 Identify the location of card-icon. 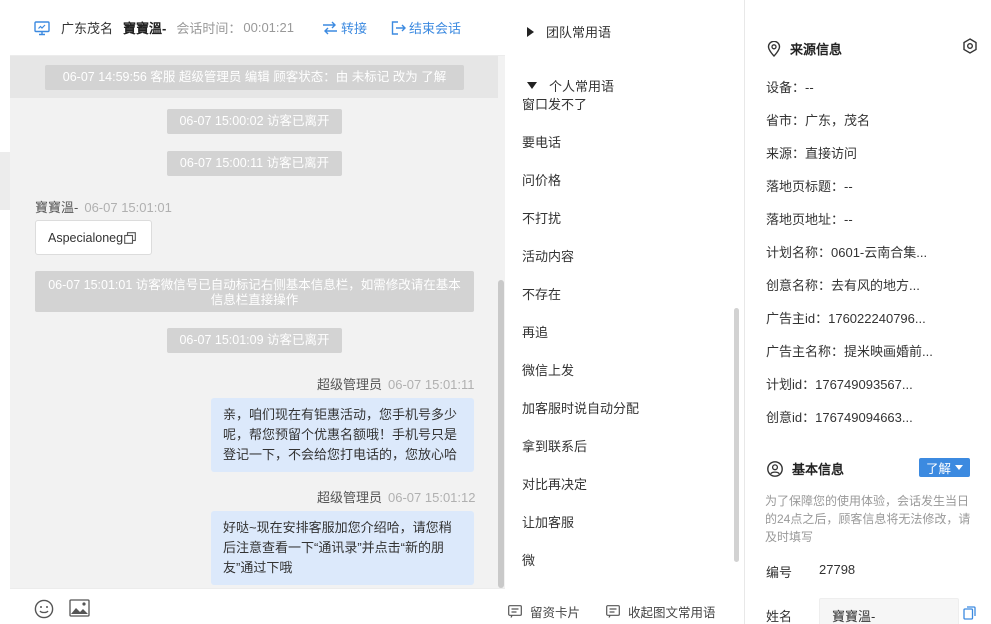
(515, 611).